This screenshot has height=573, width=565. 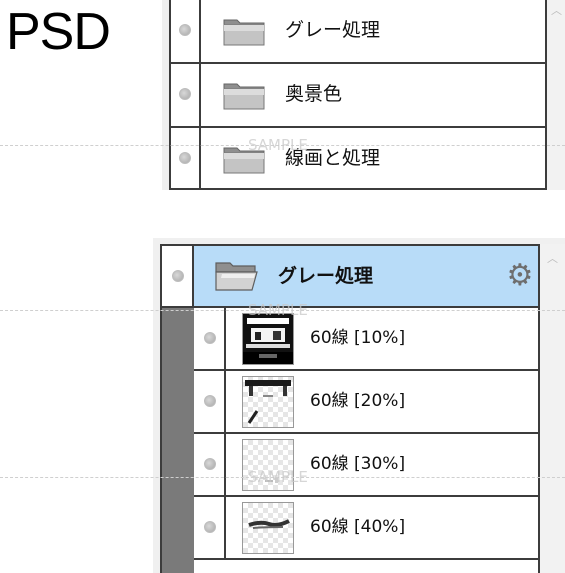 I want to click on folder-indent-bar, so click(x=178, y=440).